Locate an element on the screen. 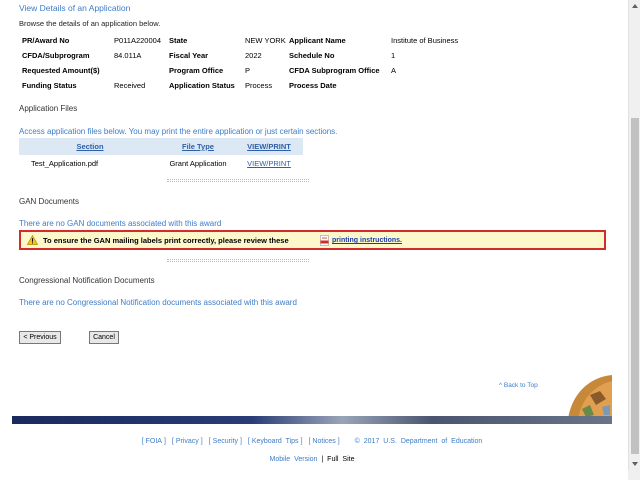 This screenshot has height=480, width=640. application-status-value: Process is located at coordinates (259, 85).